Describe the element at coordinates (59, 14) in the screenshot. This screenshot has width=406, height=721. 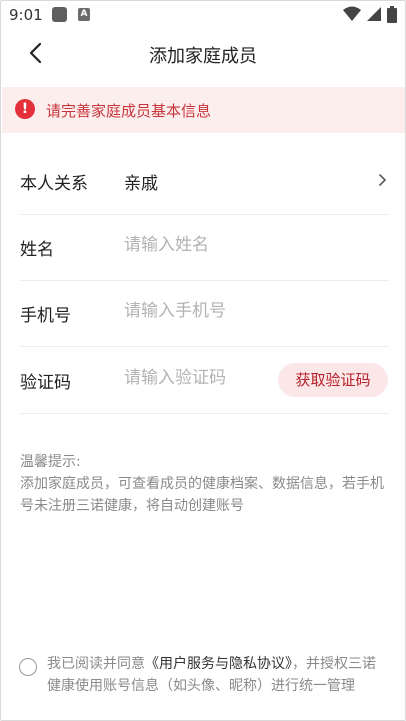
I see `notification-icon` at that location.